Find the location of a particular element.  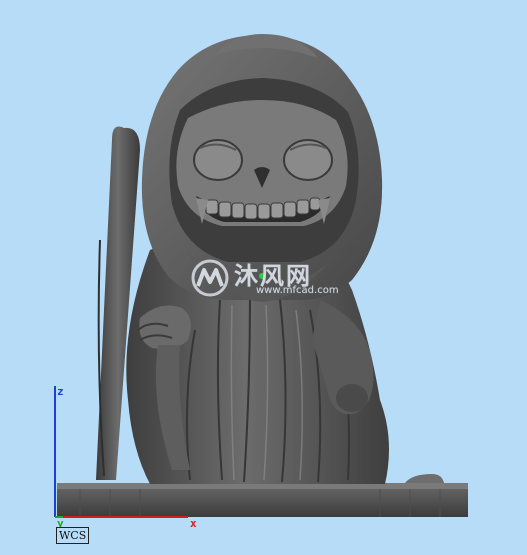

left-eye-socket is located at coordinates (218, 160).